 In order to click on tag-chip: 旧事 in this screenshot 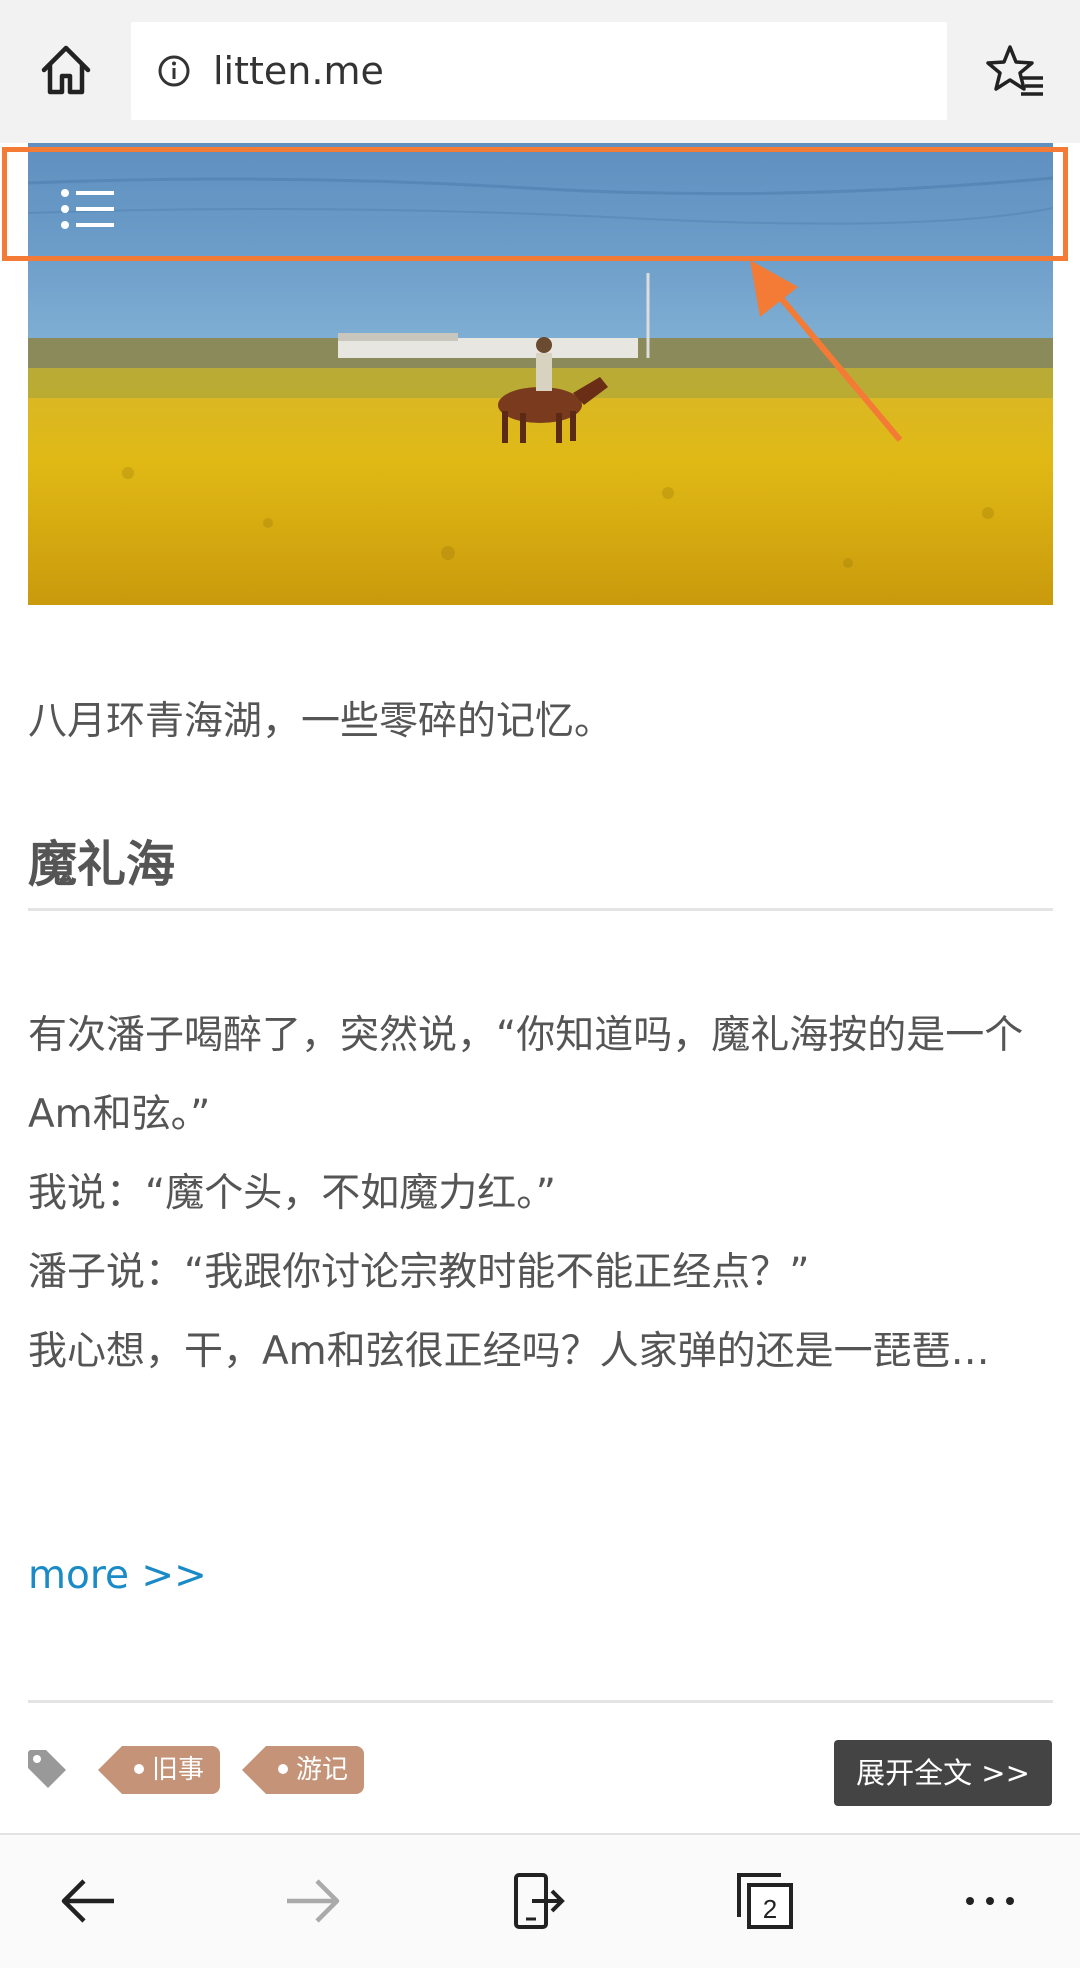, I will do `click(159, 1770)`.